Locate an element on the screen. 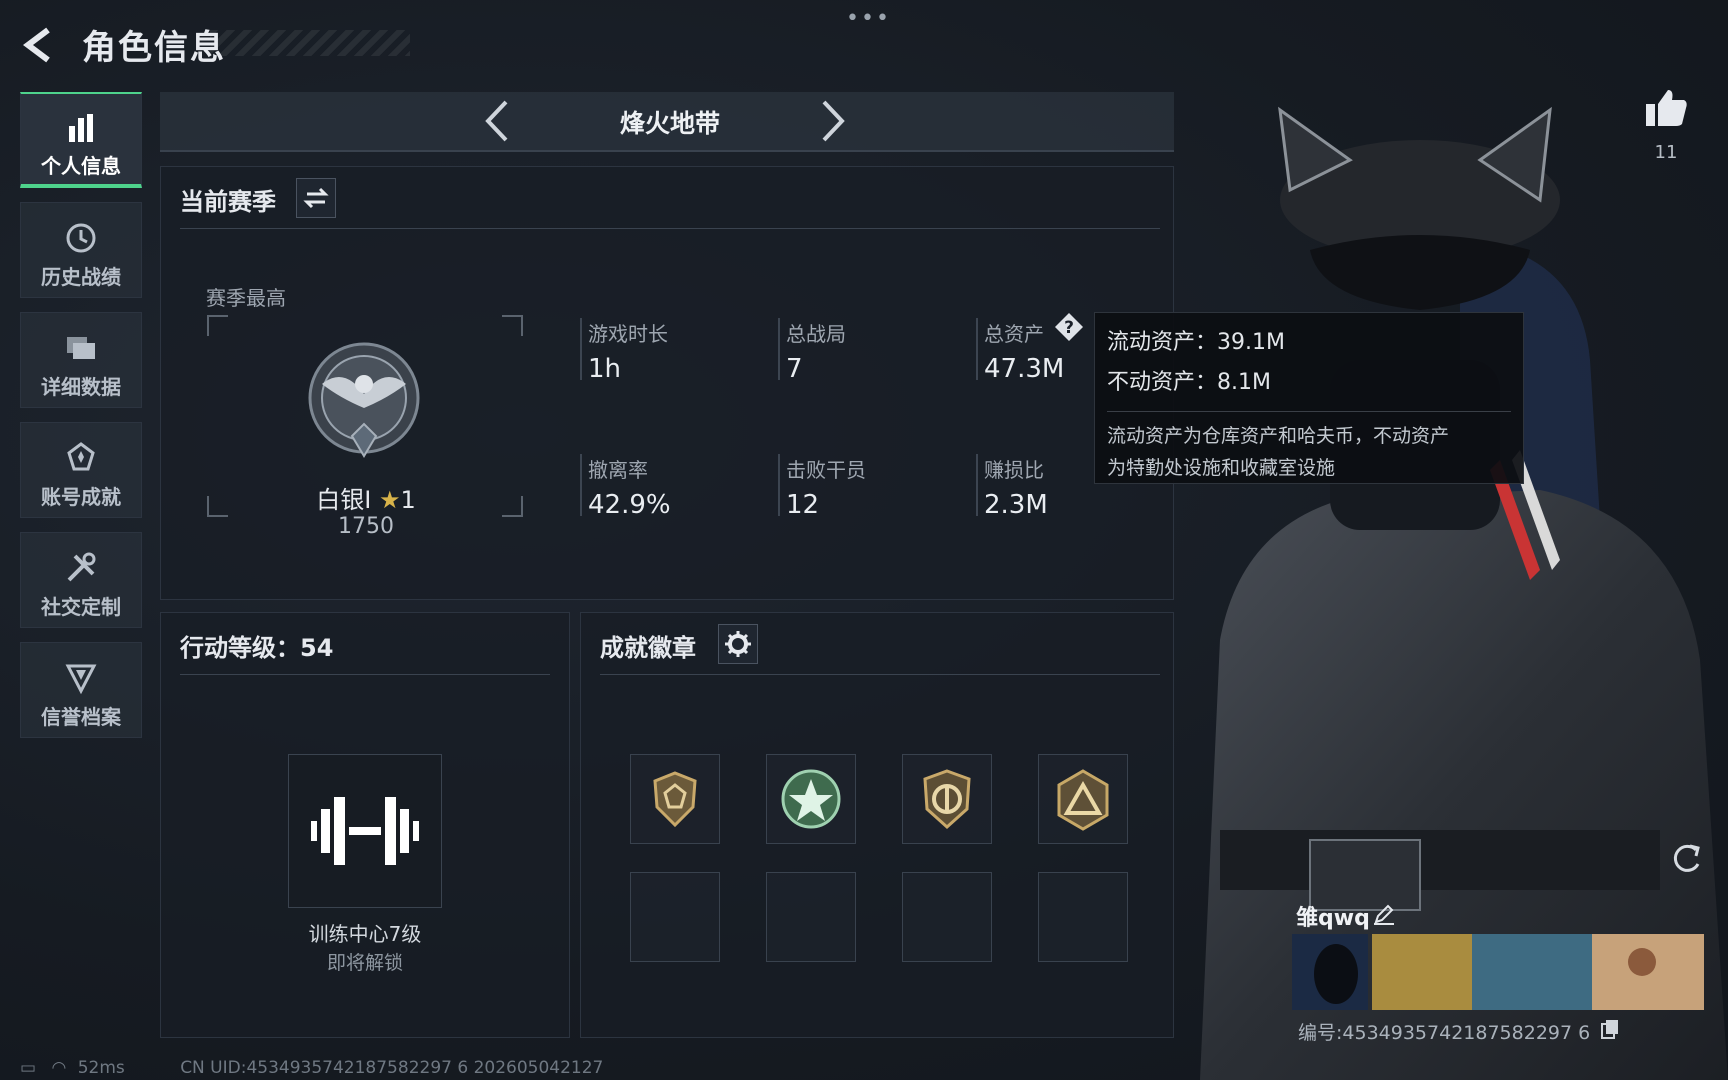  like-count: 11 is located at coordinates (1666, 152).